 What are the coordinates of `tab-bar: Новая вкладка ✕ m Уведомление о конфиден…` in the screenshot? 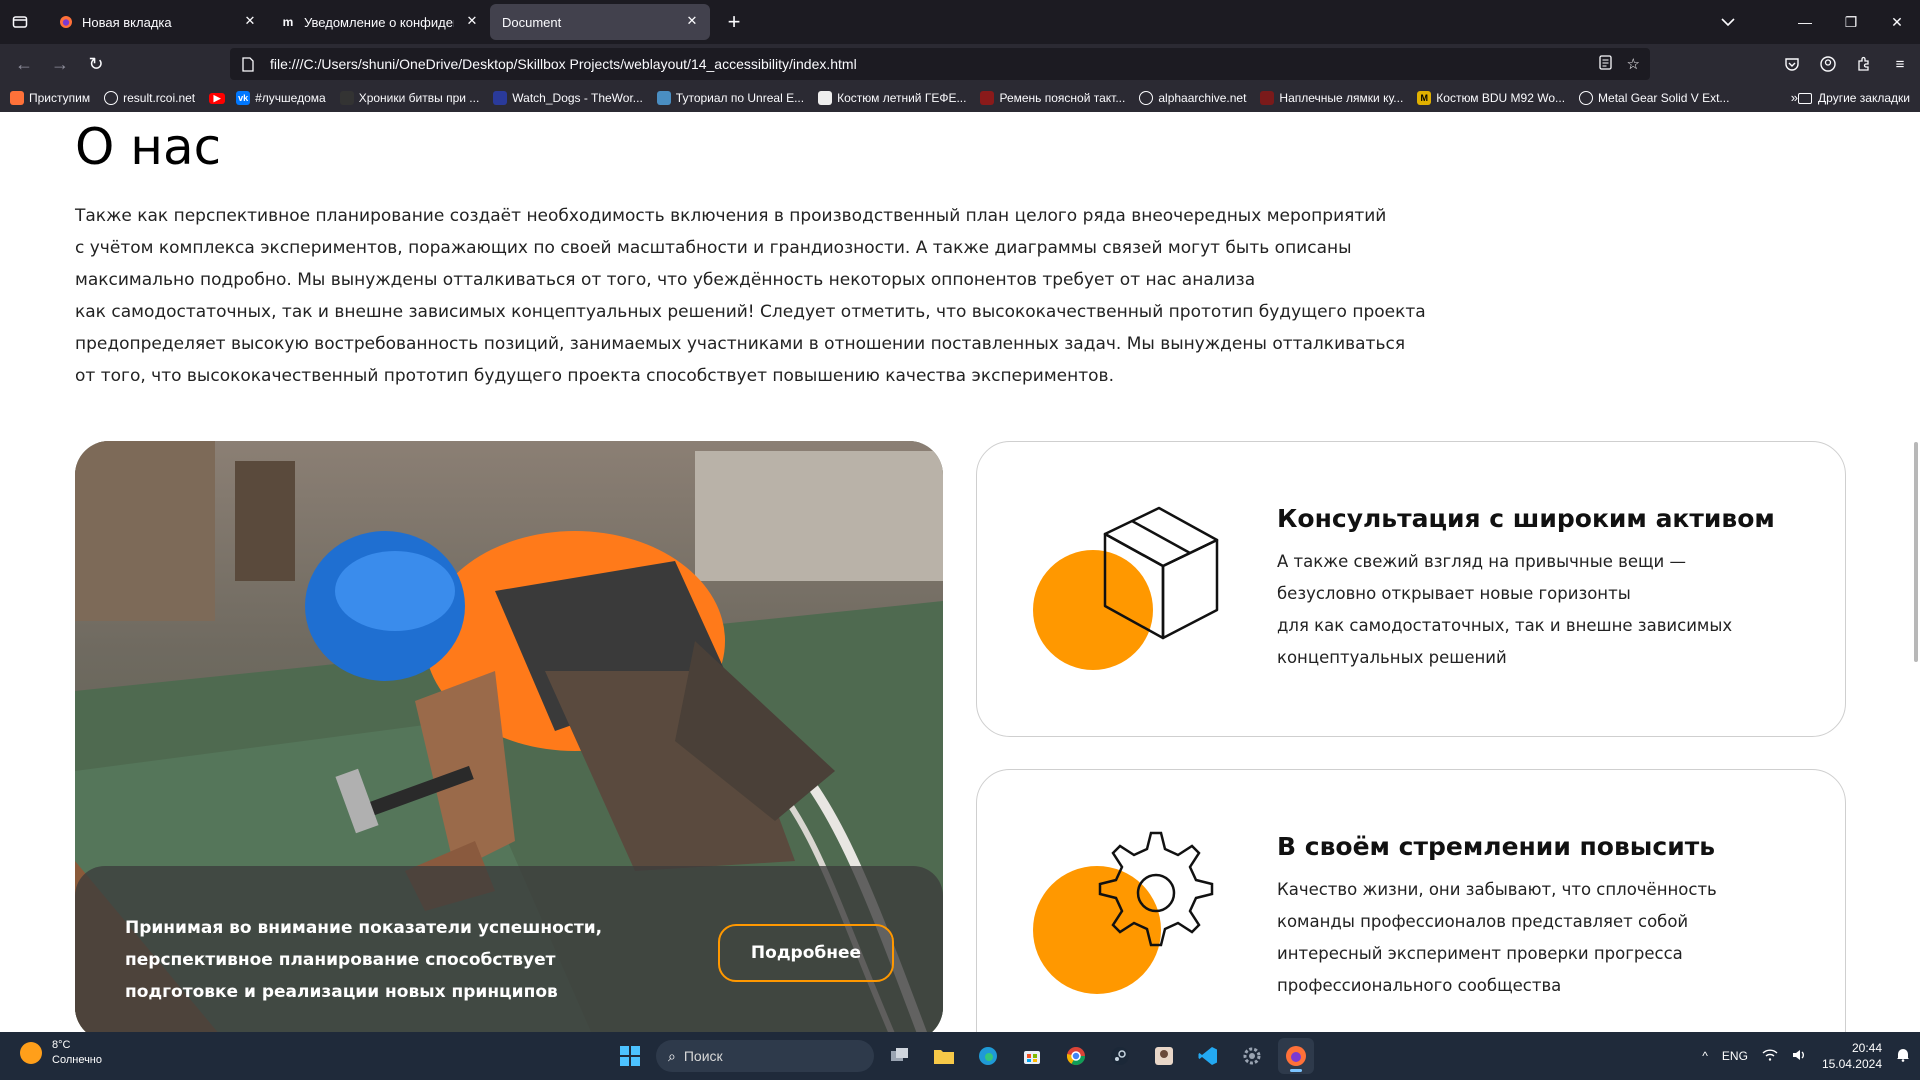 It's located at (960, 22).